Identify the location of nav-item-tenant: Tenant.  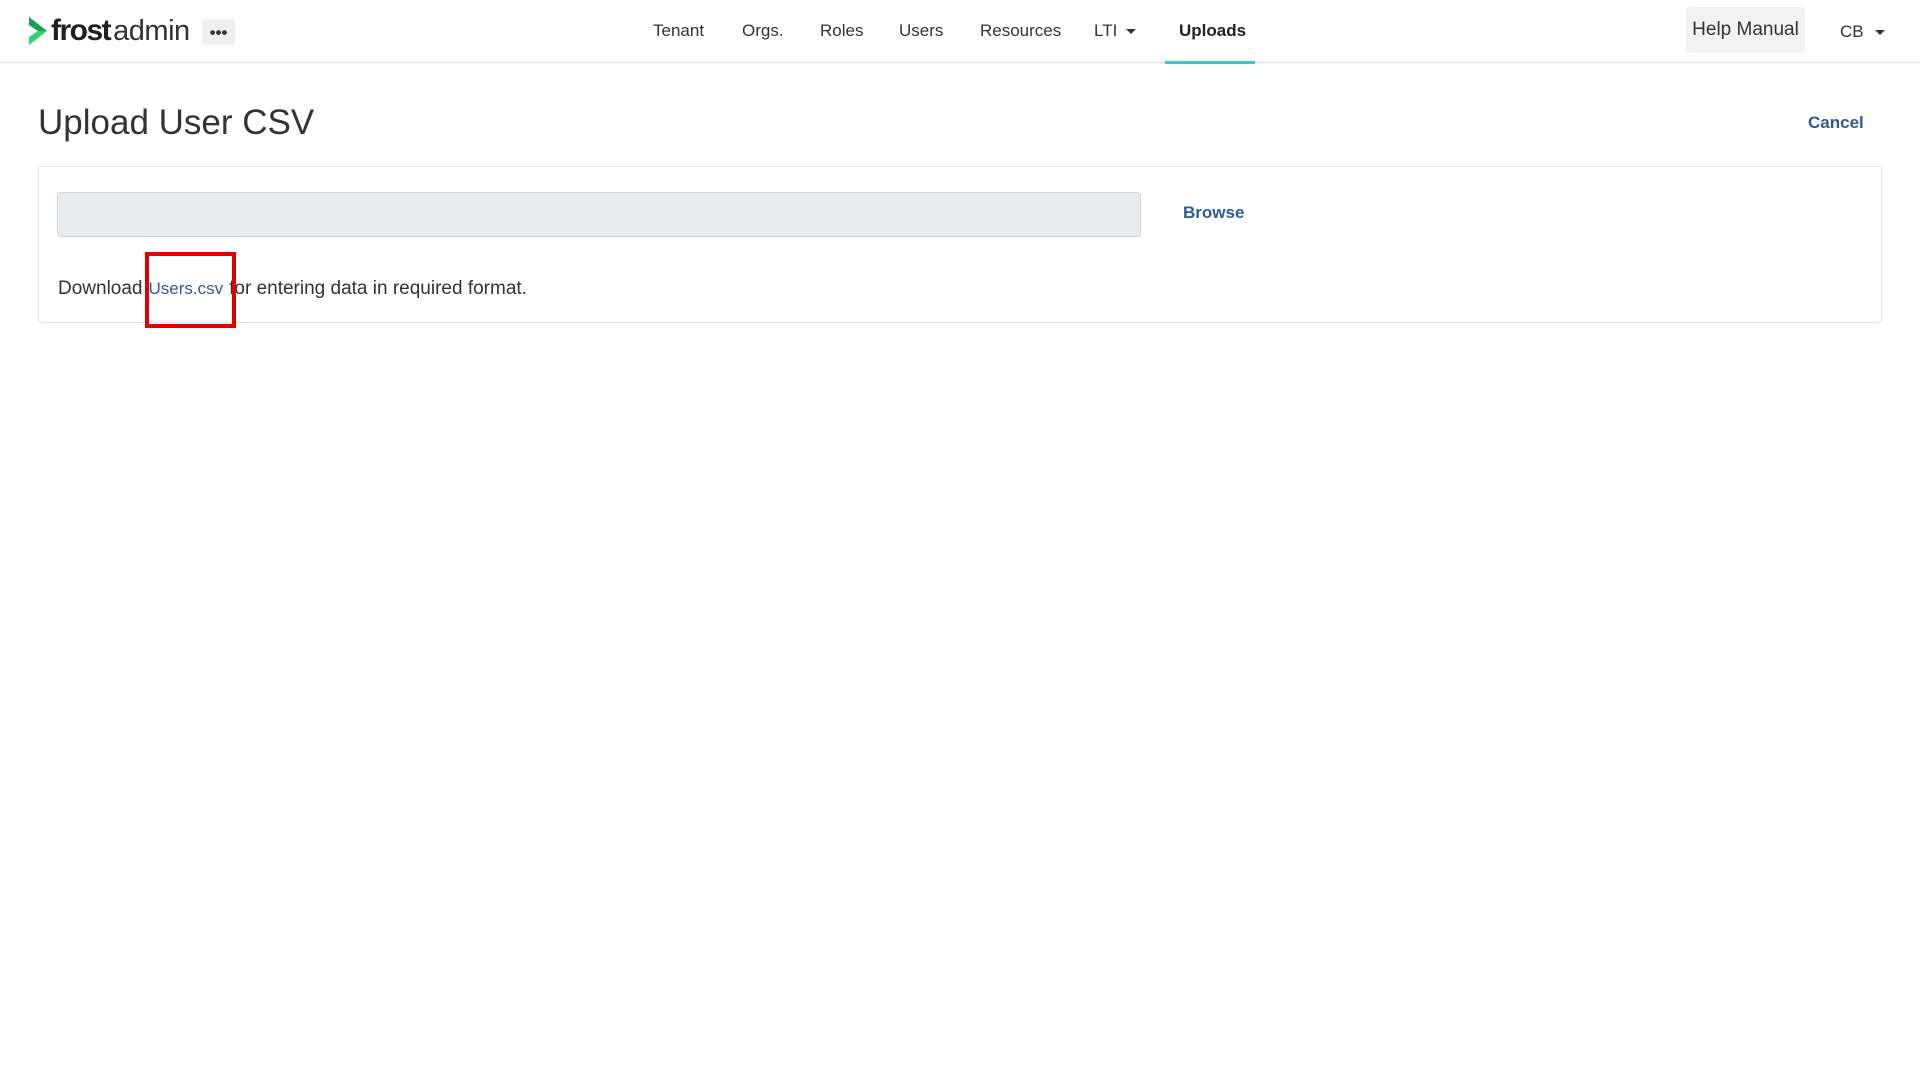
(678, 31).